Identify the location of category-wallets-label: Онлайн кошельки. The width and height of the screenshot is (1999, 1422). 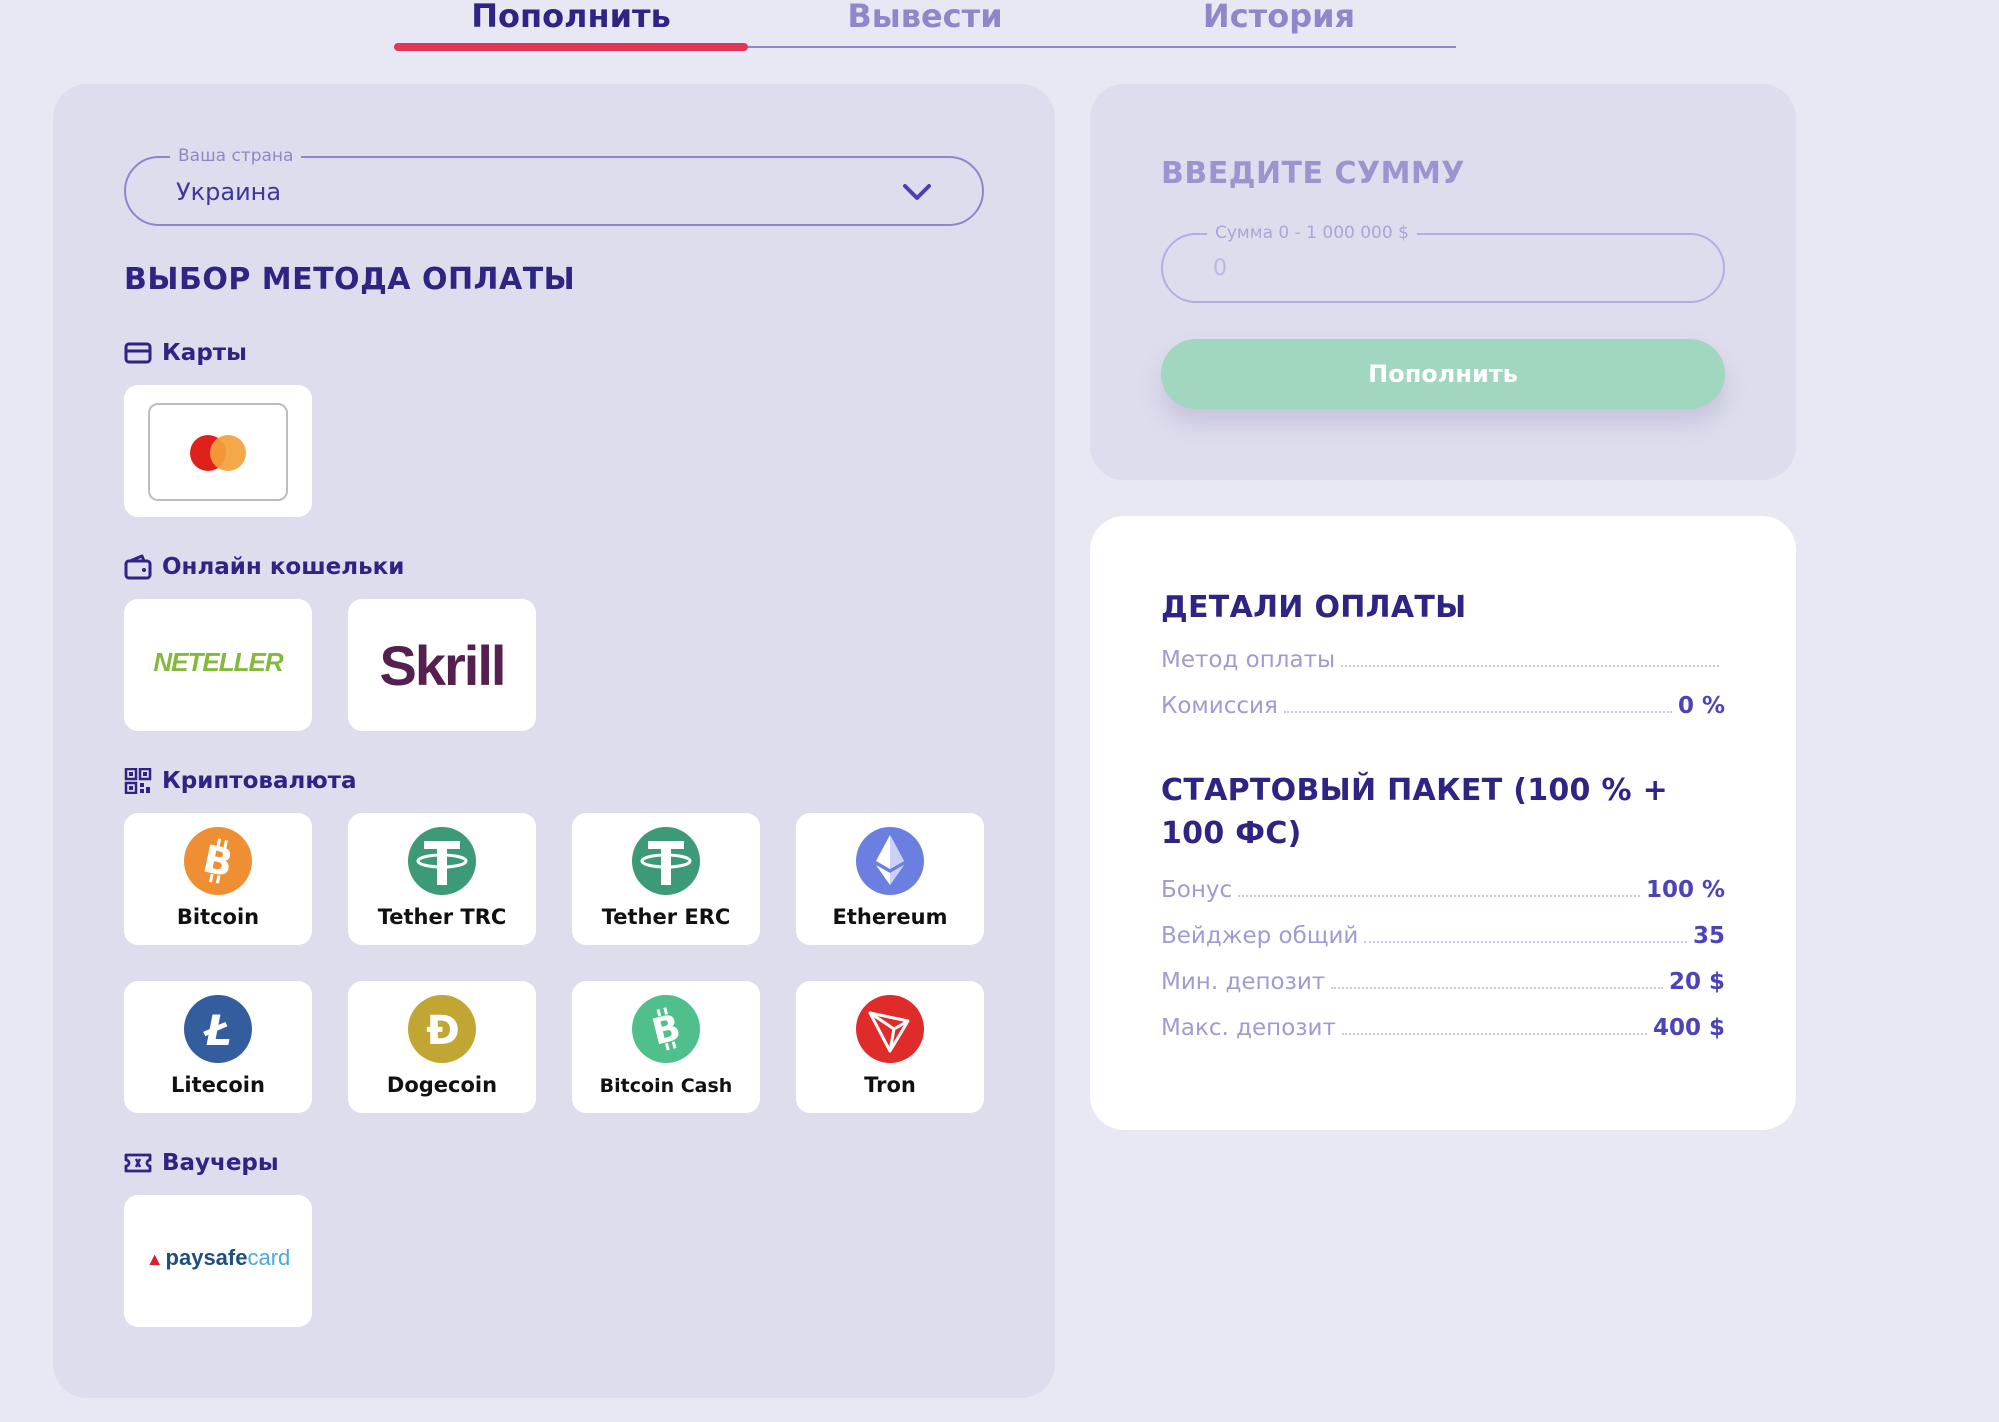
(283, 567).